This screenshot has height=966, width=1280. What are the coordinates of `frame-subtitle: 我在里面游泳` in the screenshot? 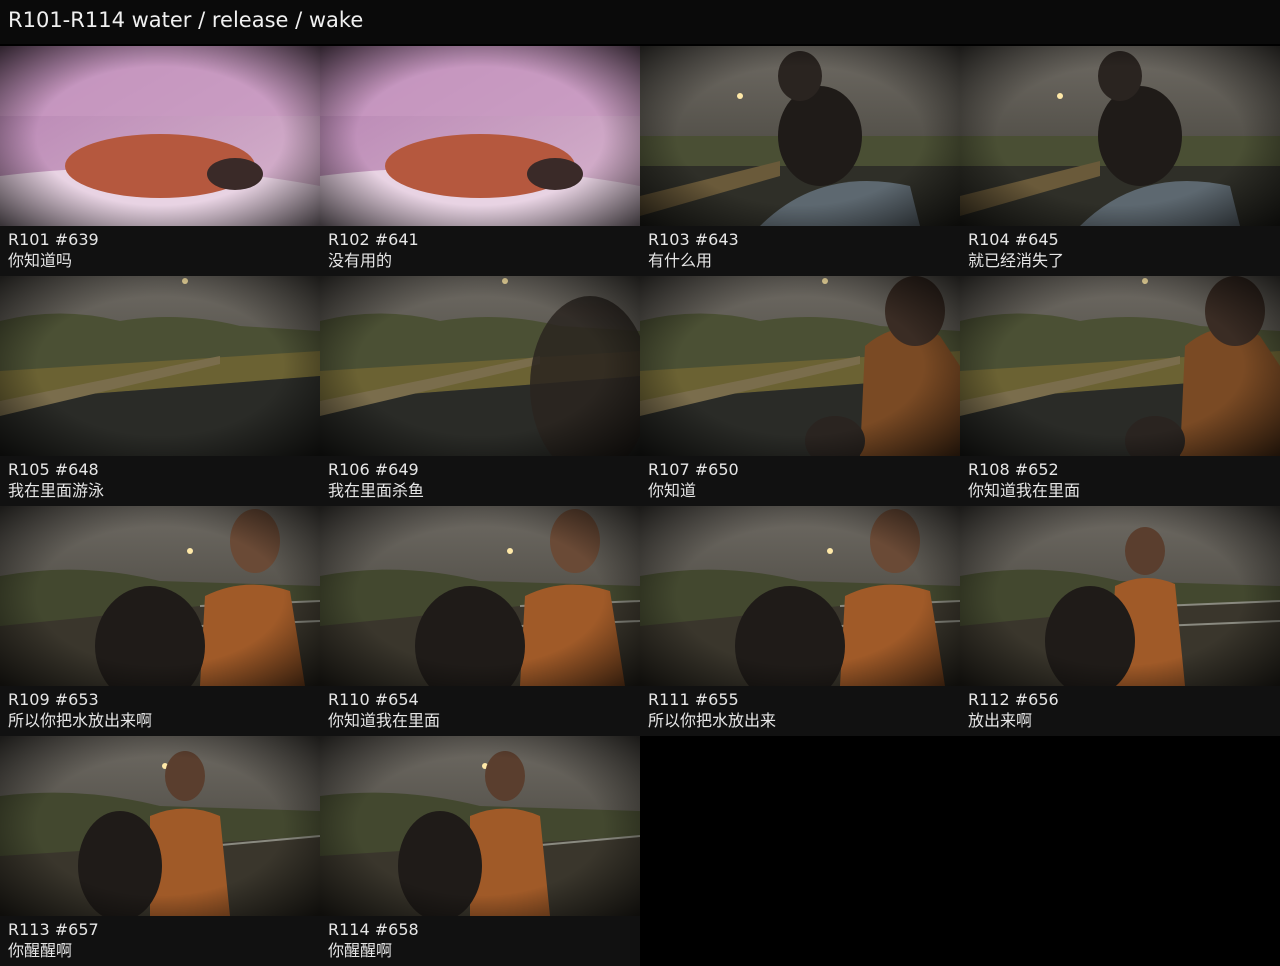 It's located at (56, 490).